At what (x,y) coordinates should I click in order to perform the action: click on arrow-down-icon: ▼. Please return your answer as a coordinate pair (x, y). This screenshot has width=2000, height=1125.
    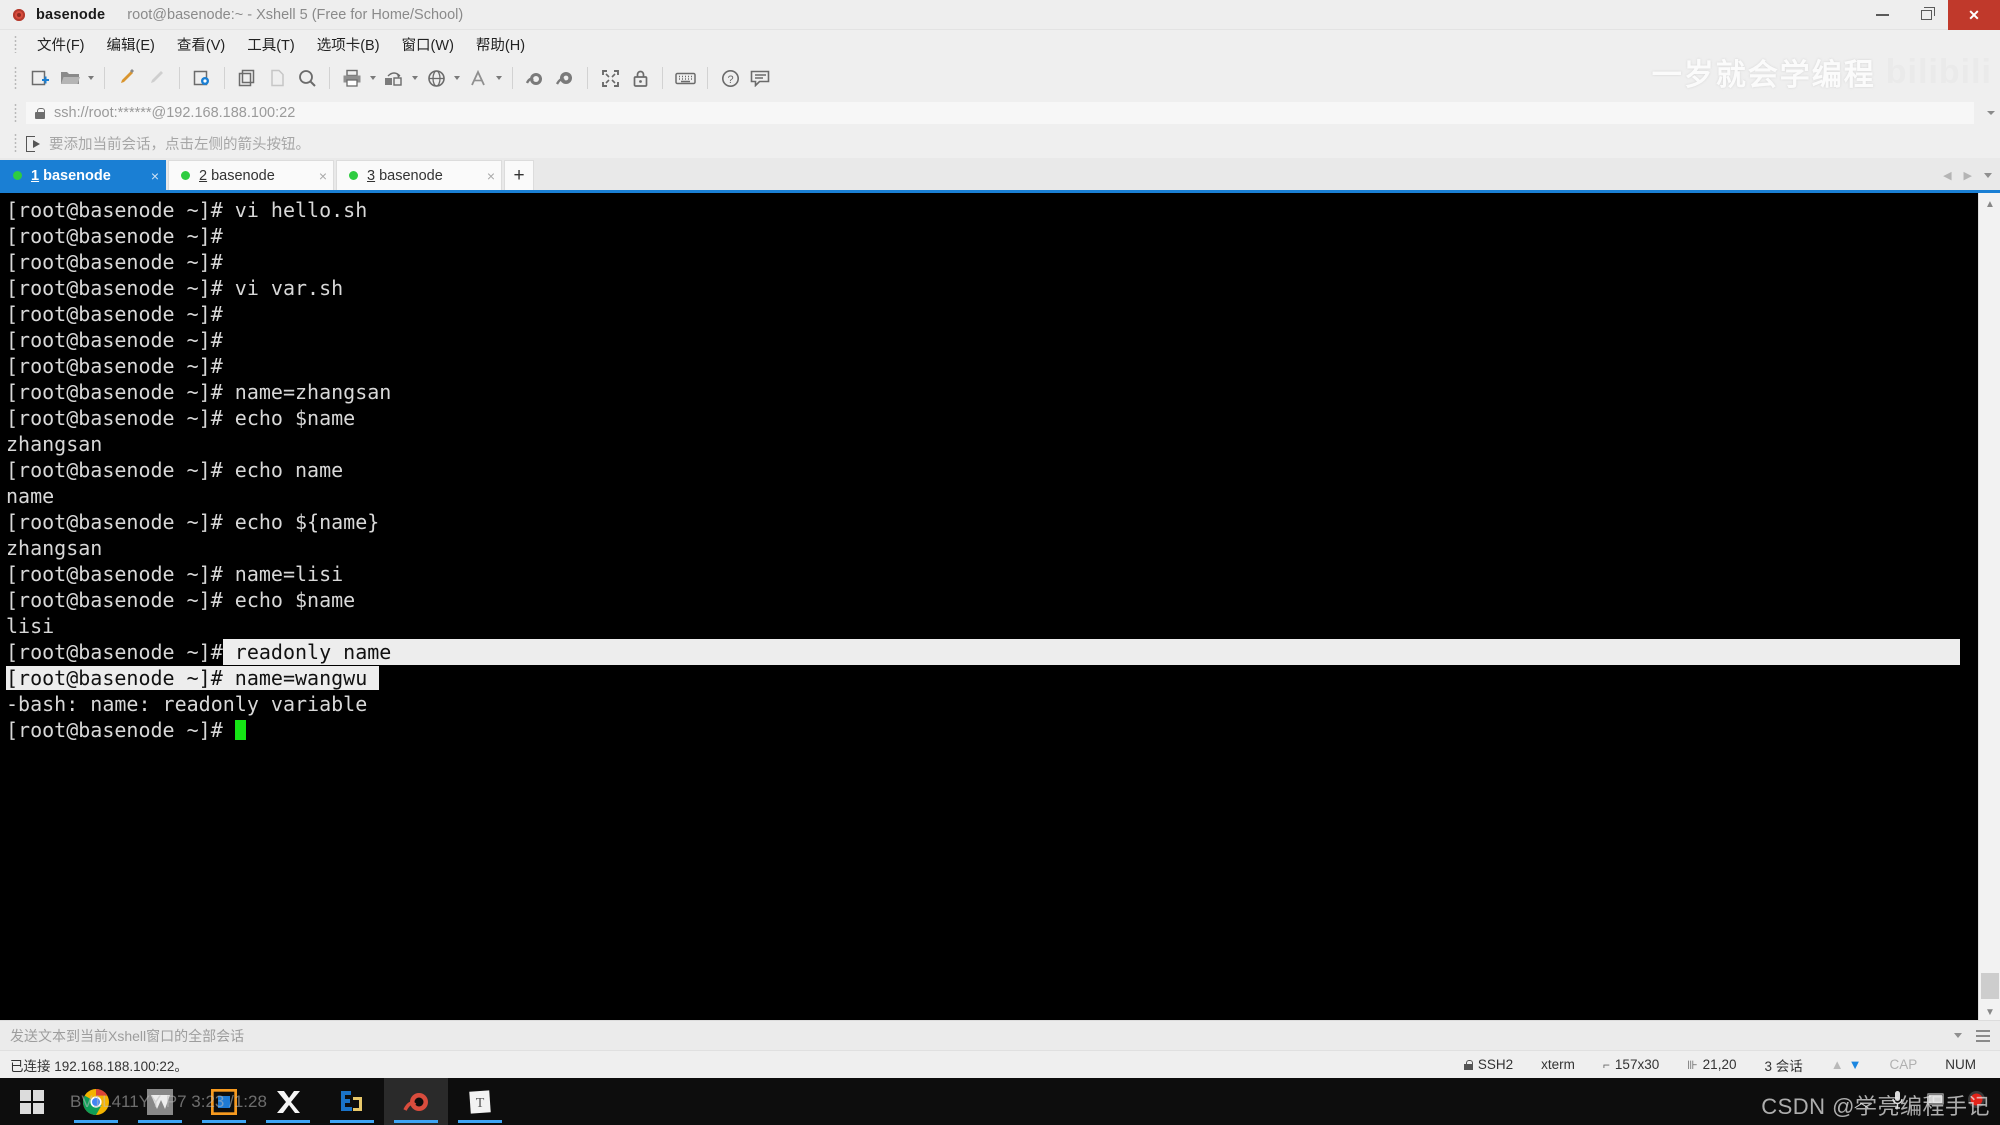
    Looking at the image, I should click on (1855, 1064).